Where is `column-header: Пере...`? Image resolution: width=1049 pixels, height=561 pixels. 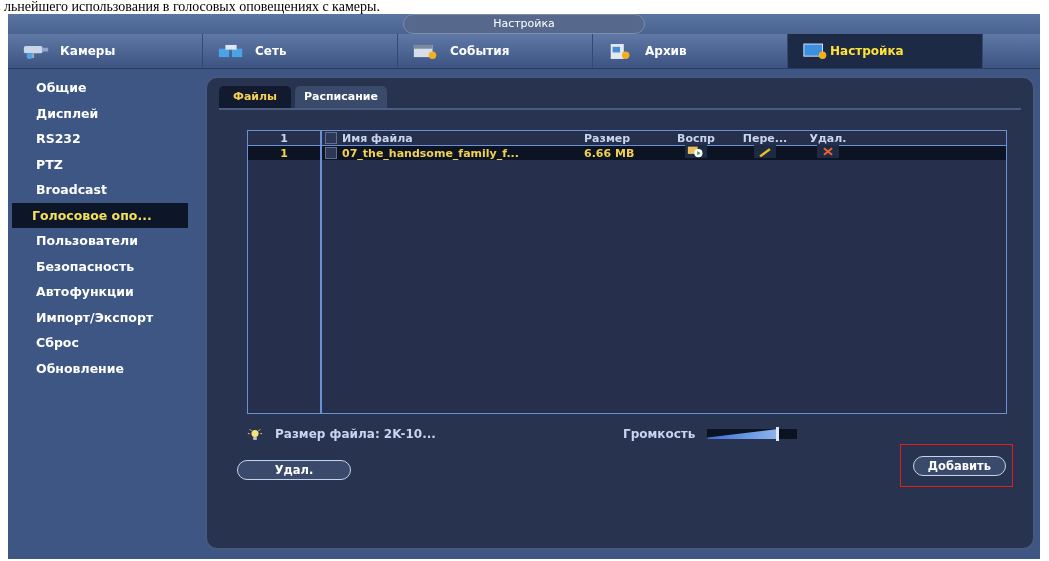 column-header: Пере... is located at coordinates (765, 138).